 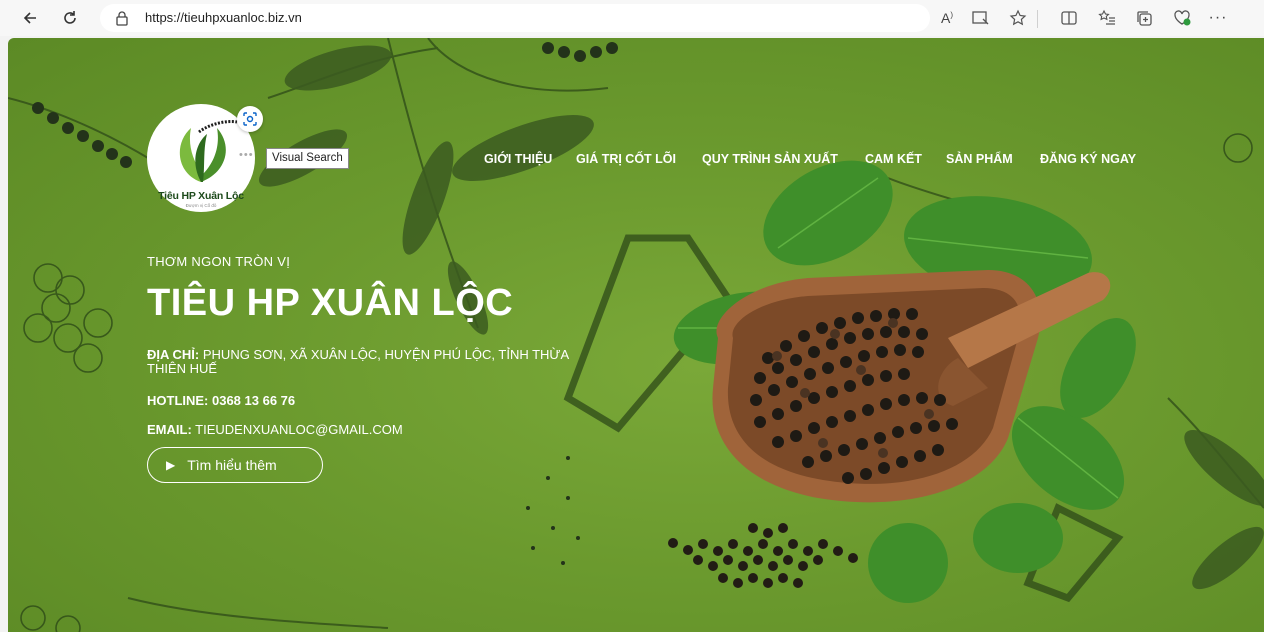 I want to click on email-value: TIEUDENXUANLOC@GMAIL.COM, so click(x=299, y=429).